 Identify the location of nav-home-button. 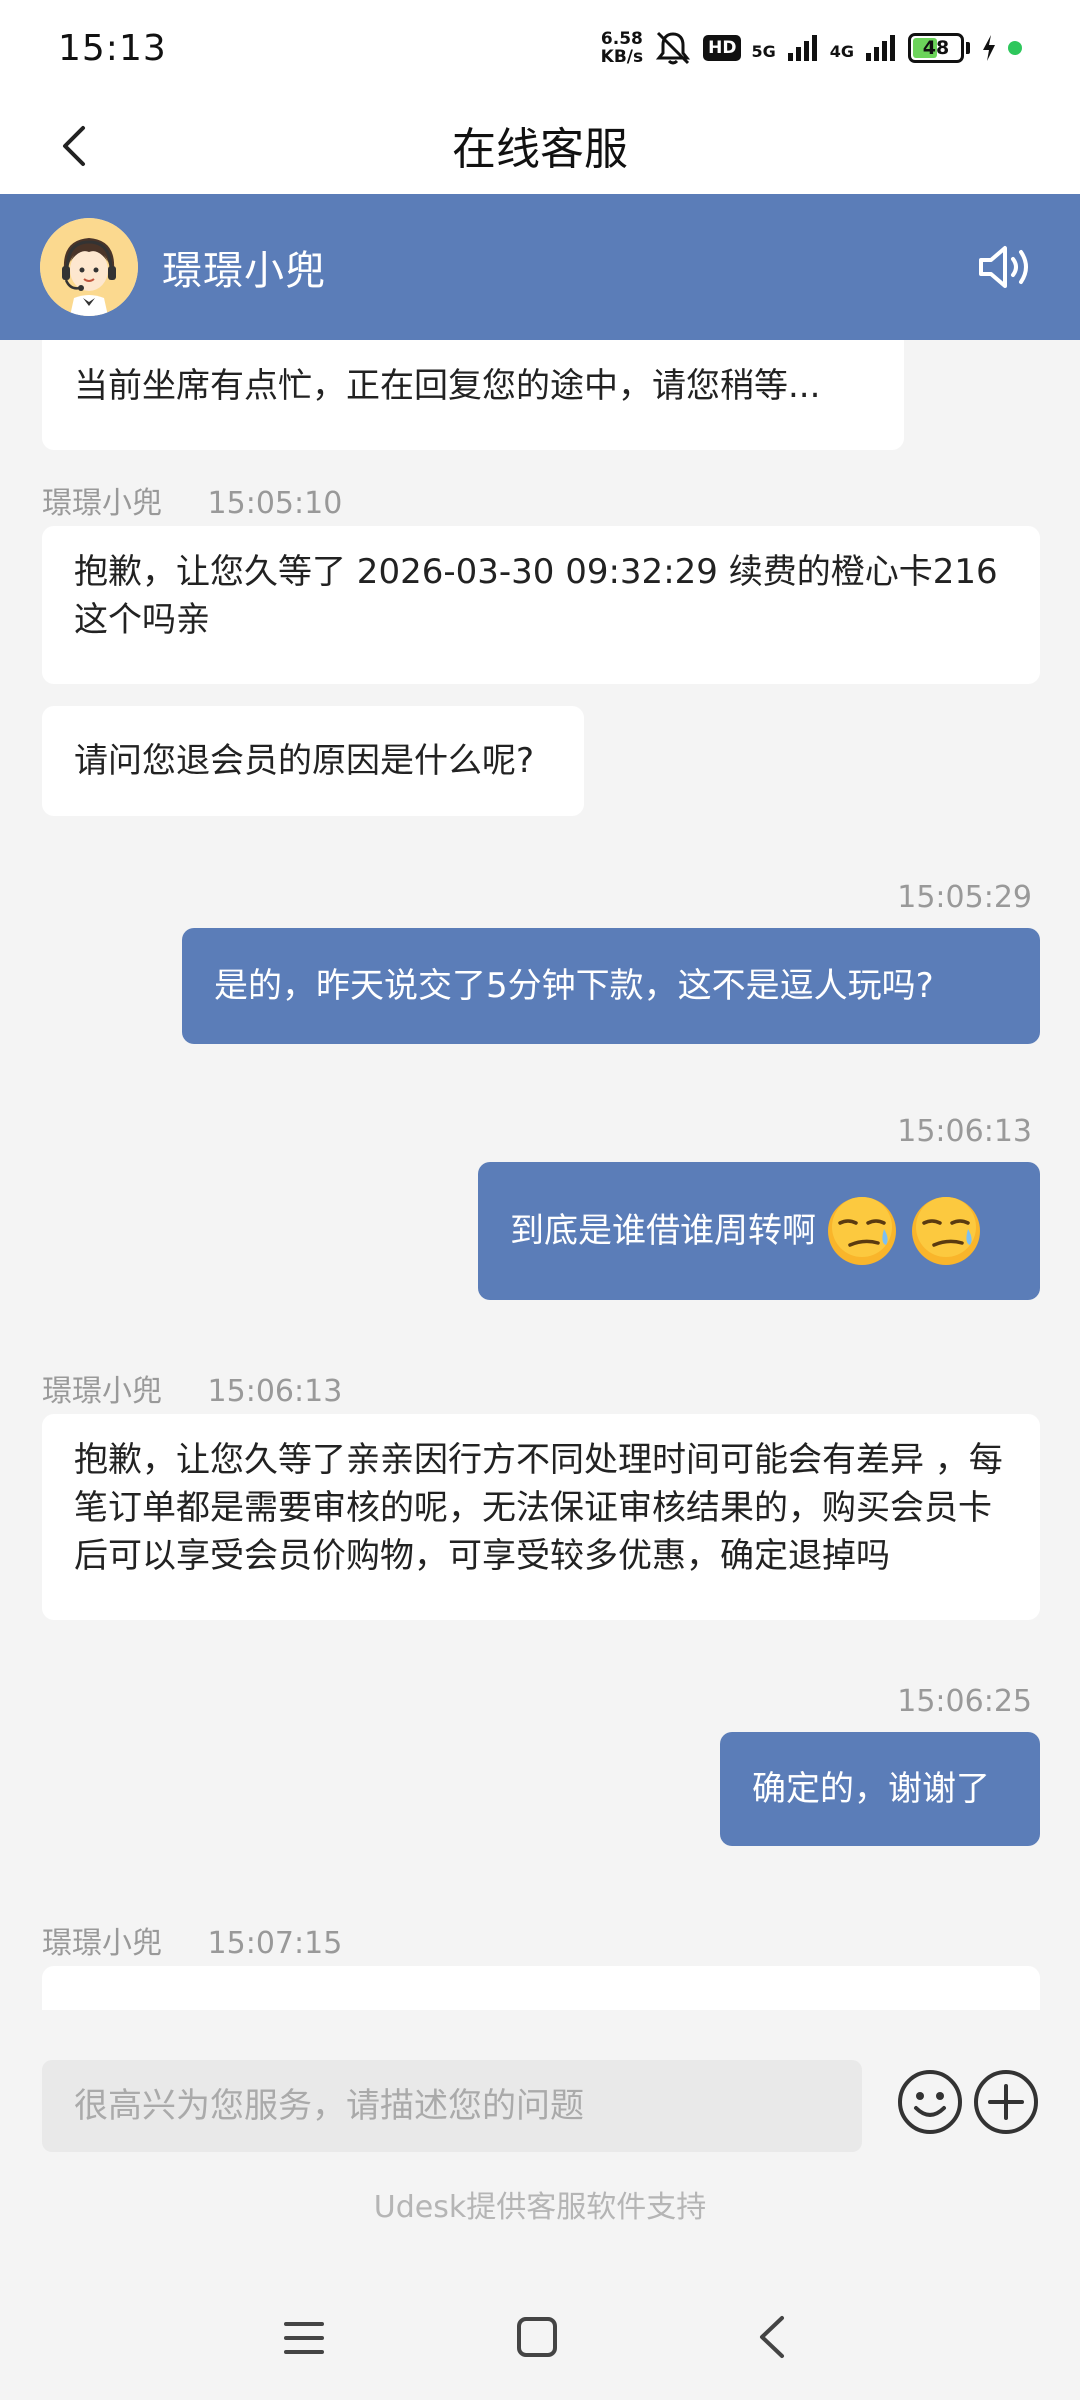
(537, 2337).